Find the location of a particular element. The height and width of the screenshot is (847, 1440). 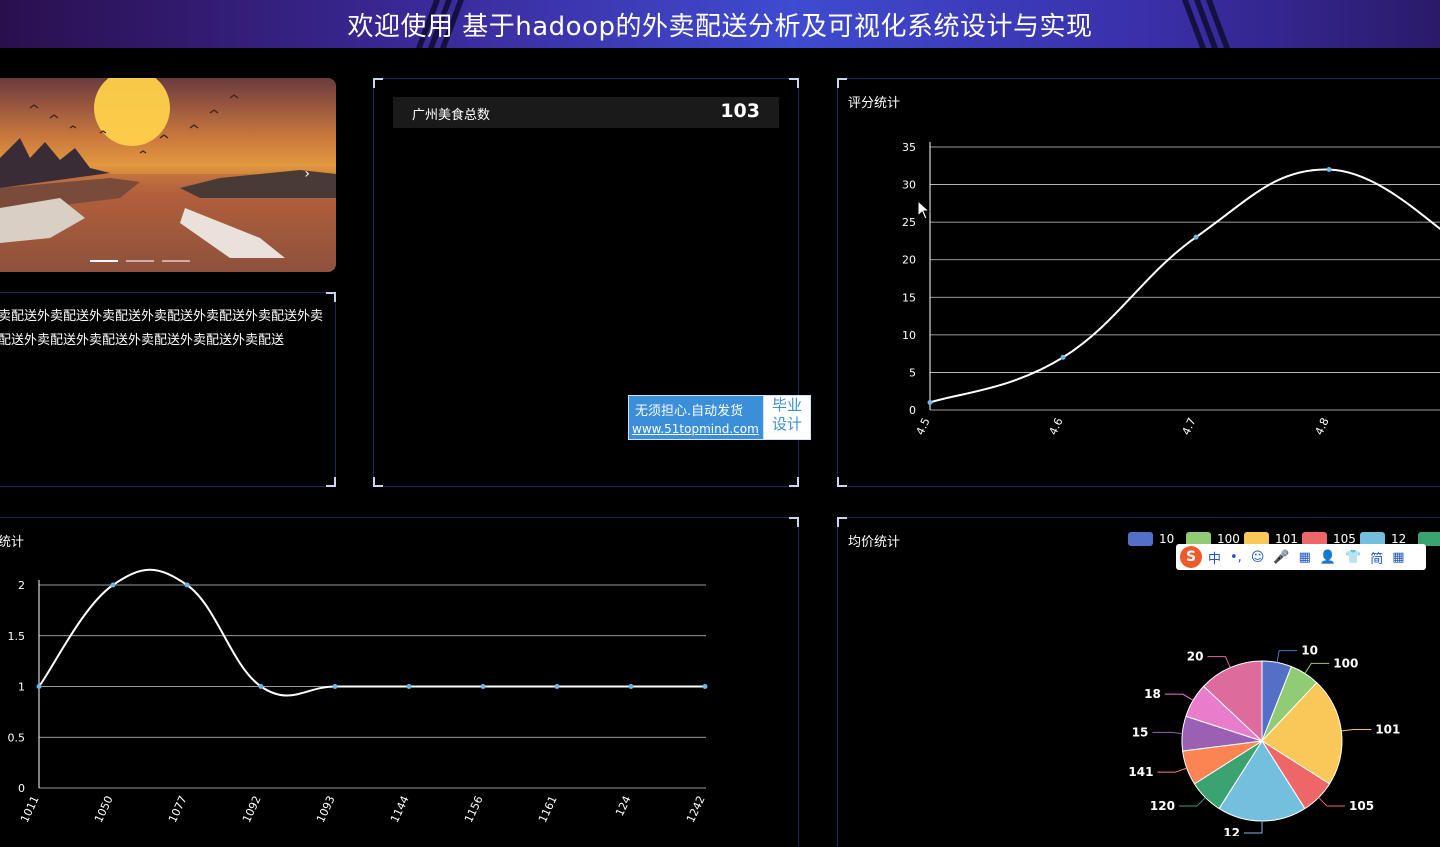

y-tick-label: 1.5 is located at coordinates (17, 636).